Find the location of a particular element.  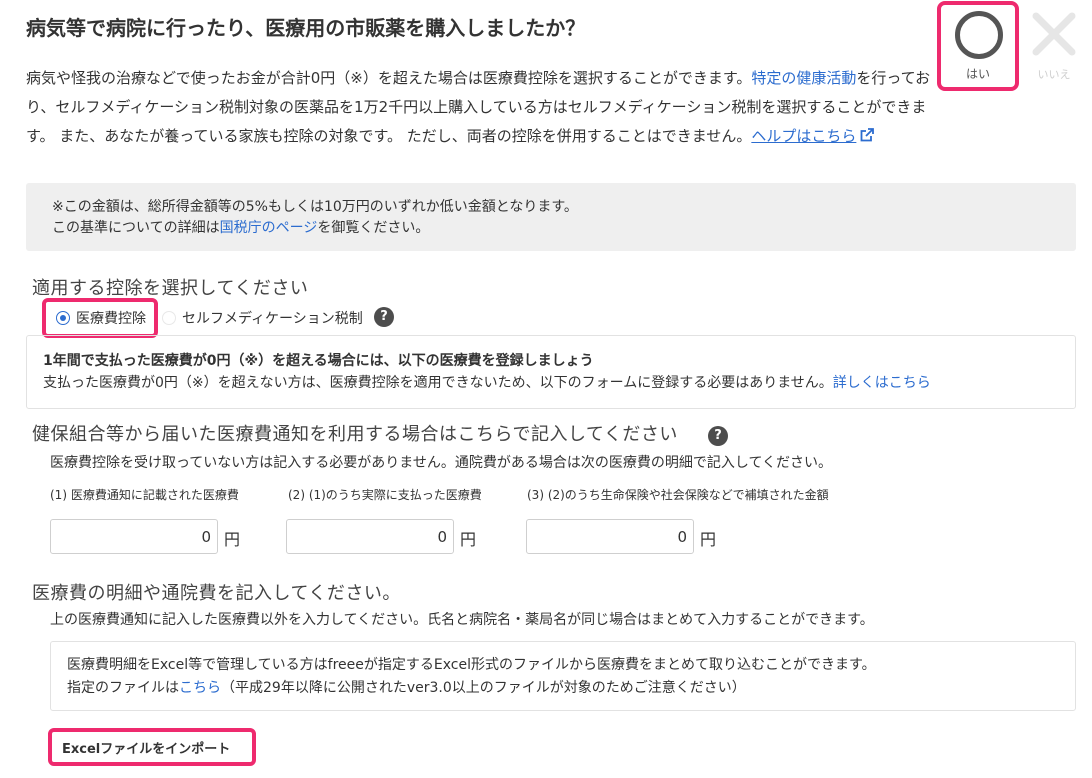

info-heading: 1年間で支払った医療費が0円（※）を超える場合には、以下の医療費を登録しましょう is located at coordinates (318, 361).